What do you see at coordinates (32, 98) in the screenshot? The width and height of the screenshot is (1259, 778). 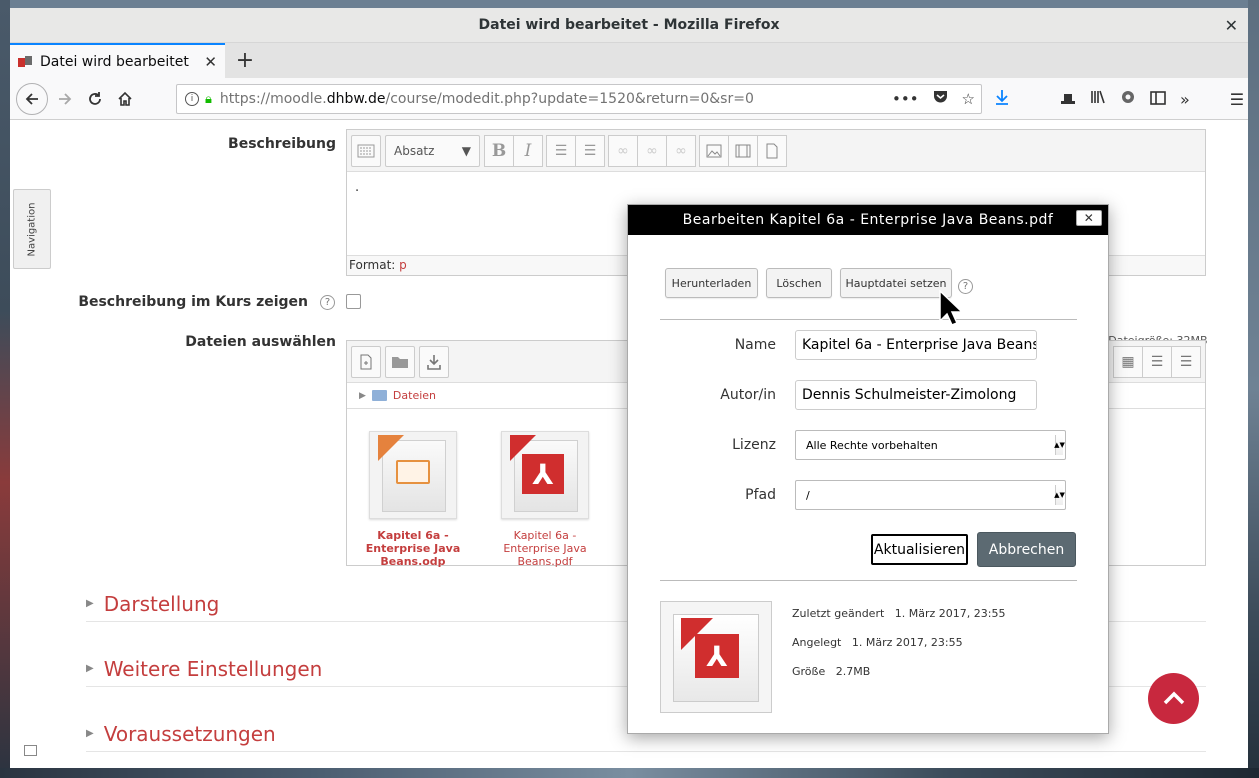 I see `back-icon` at bounding box center [32, 98].